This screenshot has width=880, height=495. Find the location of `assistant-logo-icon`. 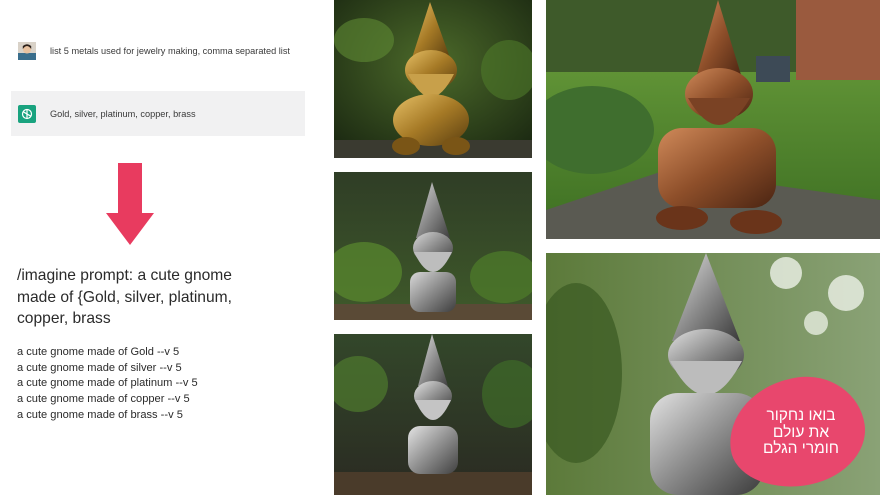

assistant-logo-icon is located at coordinates (27, 113).